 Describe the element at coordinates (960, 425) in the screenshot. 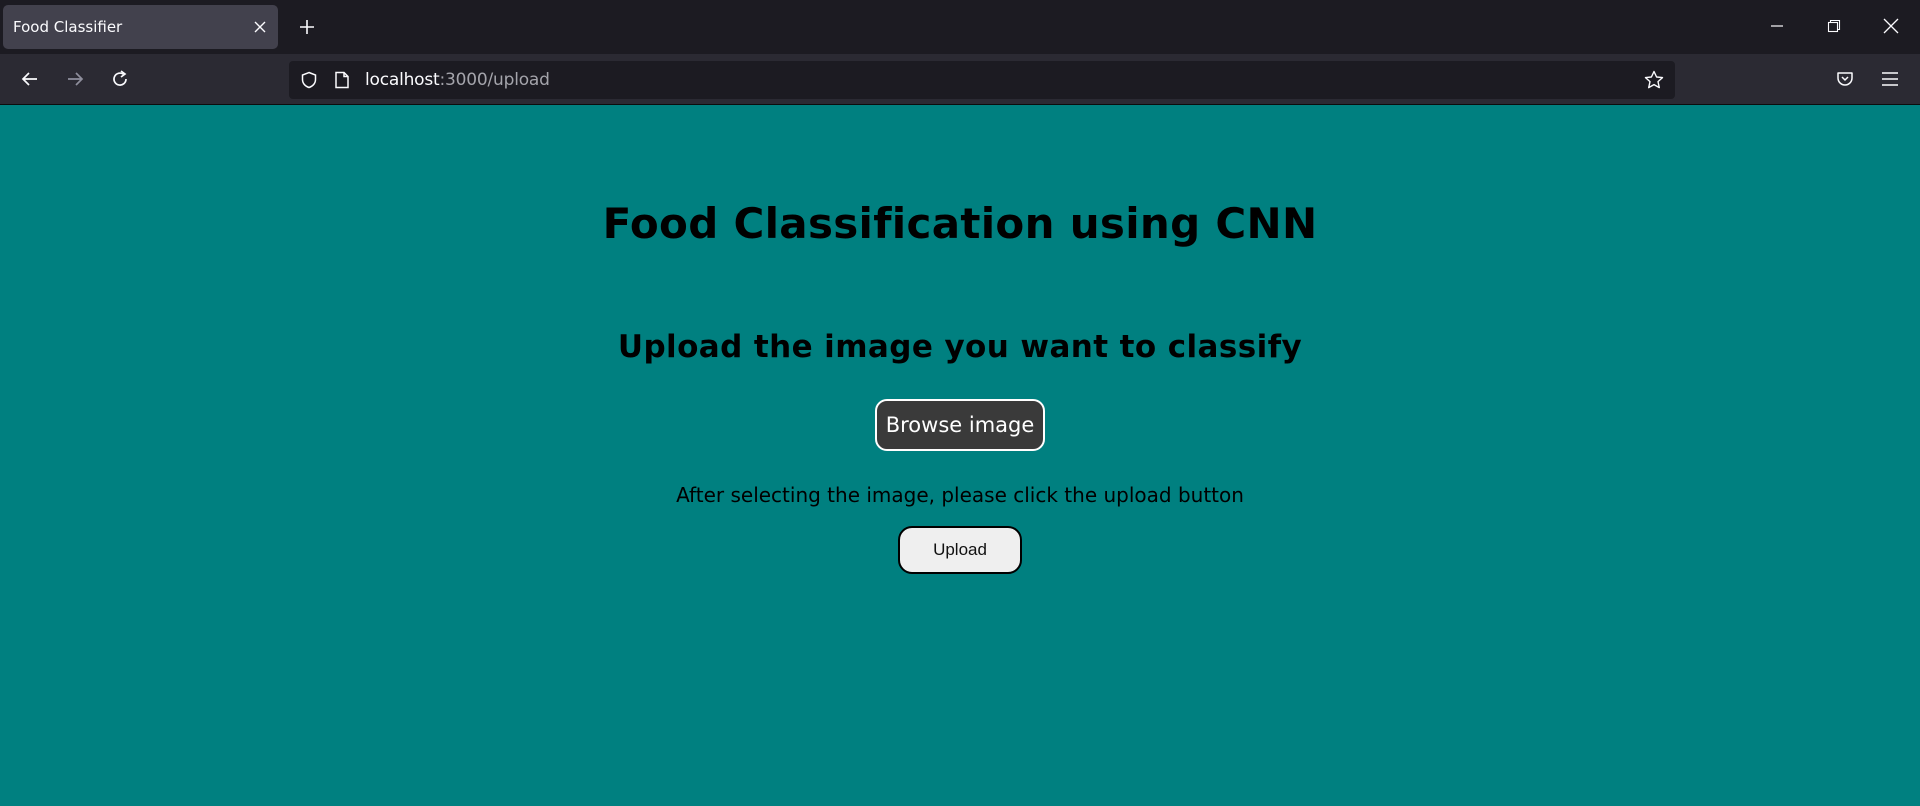

I see `browse-image-button: Browse image` at that location.